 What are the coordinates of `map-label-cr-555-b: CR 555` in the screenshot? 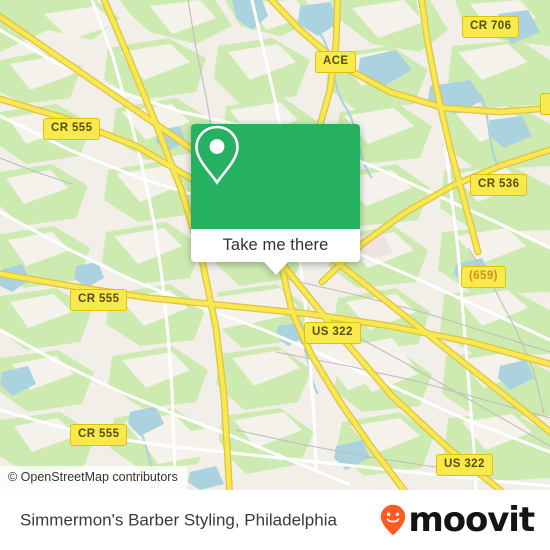 It's located at (99, 300).